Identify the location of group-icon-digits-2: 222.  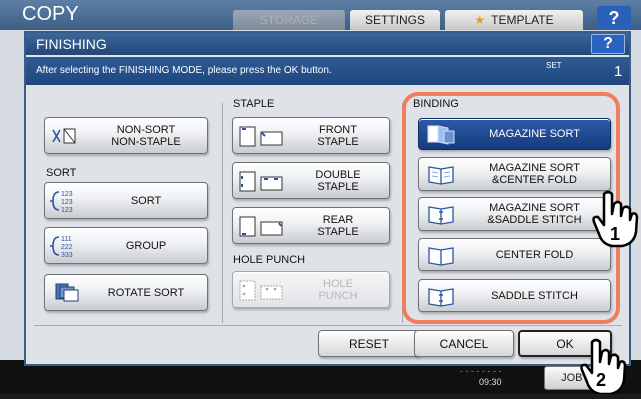
(67, 247).